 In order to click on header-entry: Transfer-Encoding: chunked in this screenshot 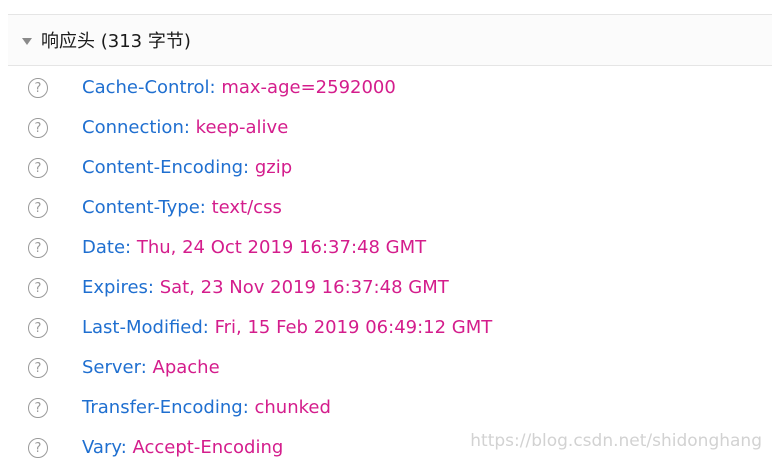, I will do `click(206, 408)`.